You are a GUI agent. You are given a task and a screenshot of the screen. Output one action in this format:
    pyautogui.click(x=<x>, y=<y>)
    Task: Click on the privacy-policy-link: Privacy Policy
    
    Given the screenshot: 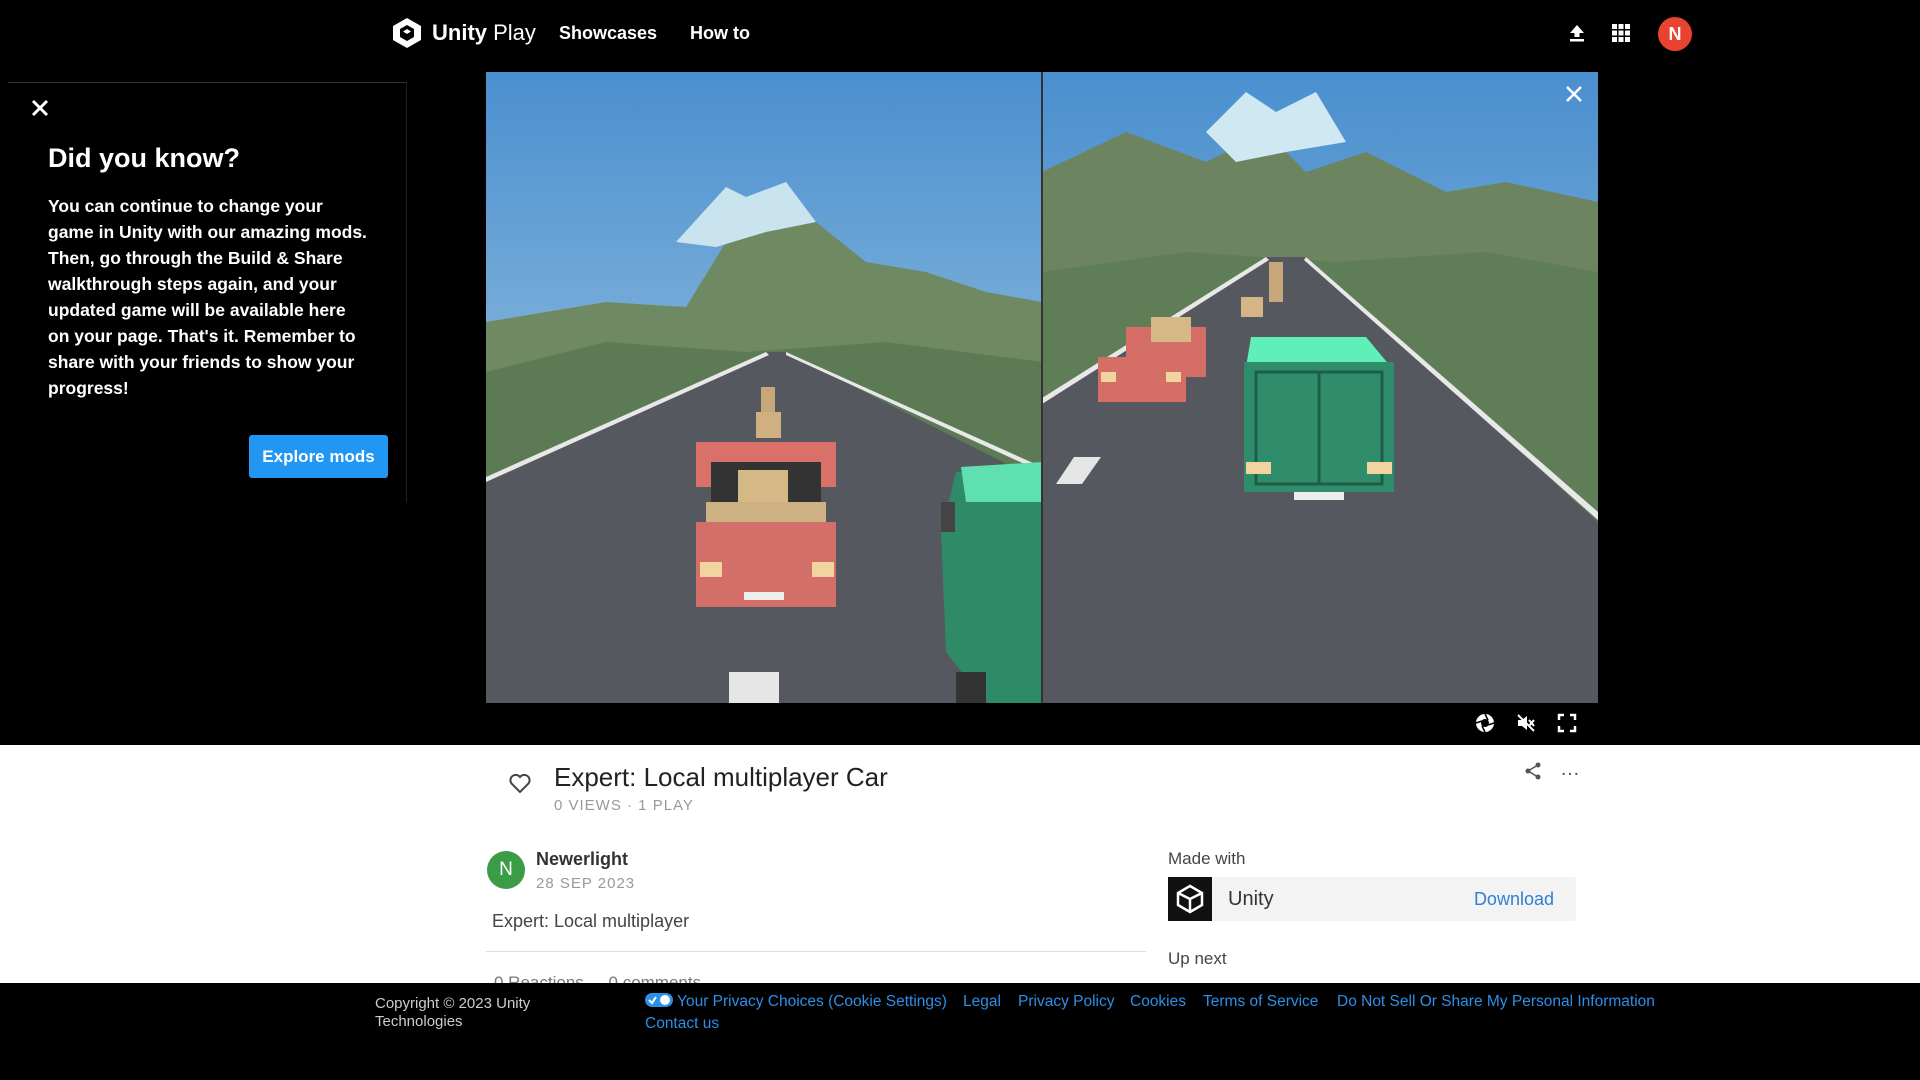 What is the action you would take?
    pyautogui.click(x=1066, y=1002)
    